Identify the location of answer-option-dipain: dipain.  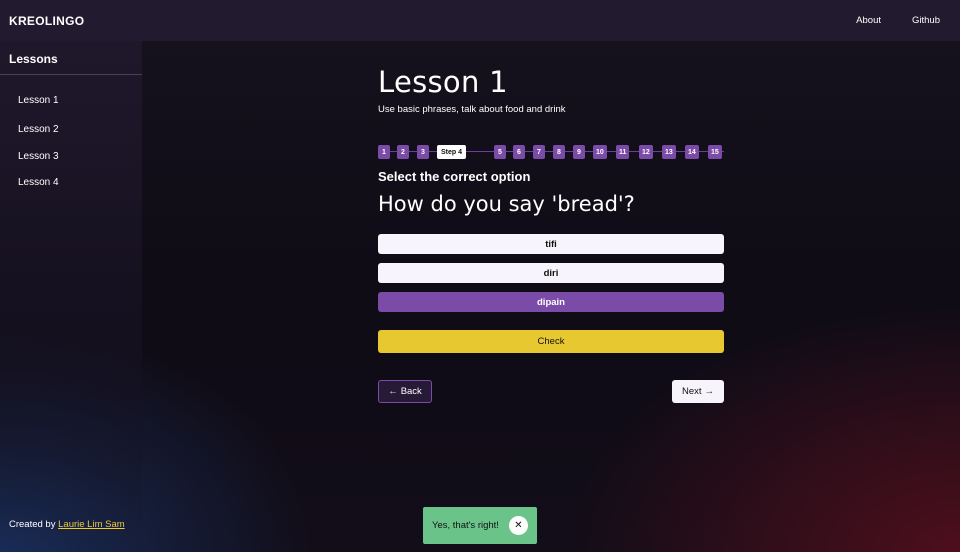
(551, 302).